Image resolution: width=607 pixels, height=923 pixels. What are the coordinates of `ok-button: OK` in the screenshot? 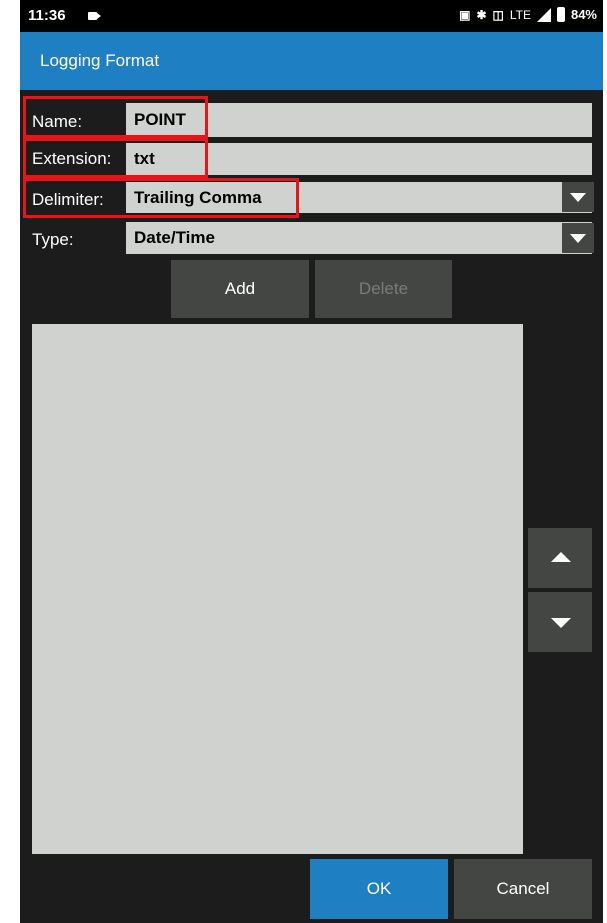 It's located at (379, 889).